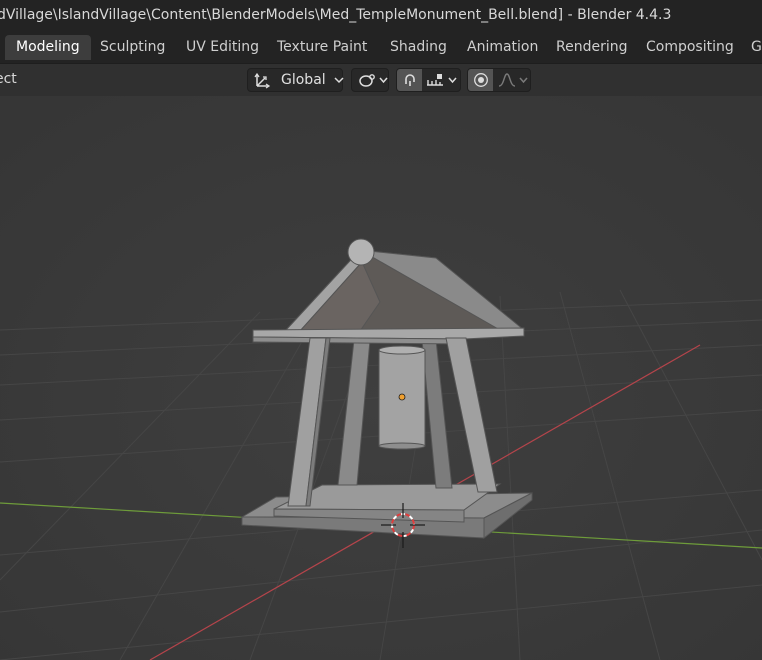 Image resolution: width=762 pixels, height=660 pixels. Describe the element at coordinates (751, 47) in the screenshot. I see `tab-geometry-nodes: Ge` at that location.